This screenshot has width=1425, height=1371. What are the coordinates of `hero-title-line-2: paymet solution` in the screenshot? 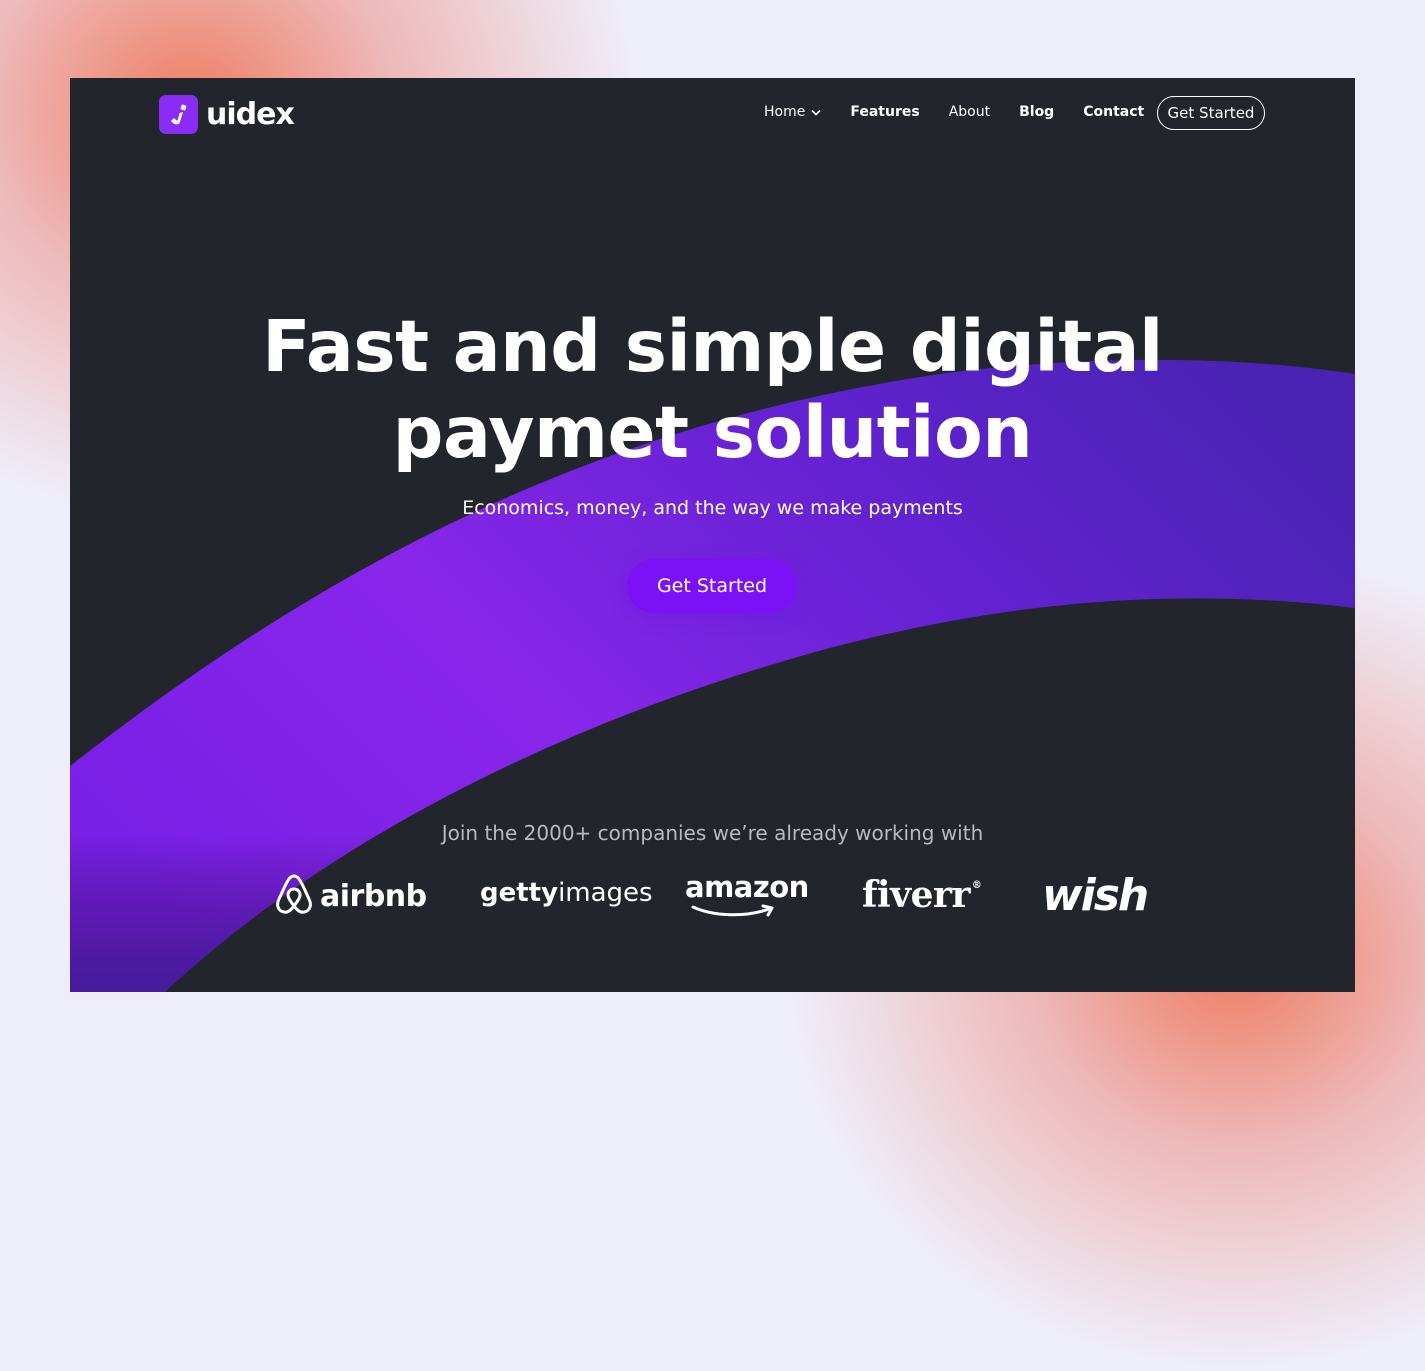 It's located at (712, 432).